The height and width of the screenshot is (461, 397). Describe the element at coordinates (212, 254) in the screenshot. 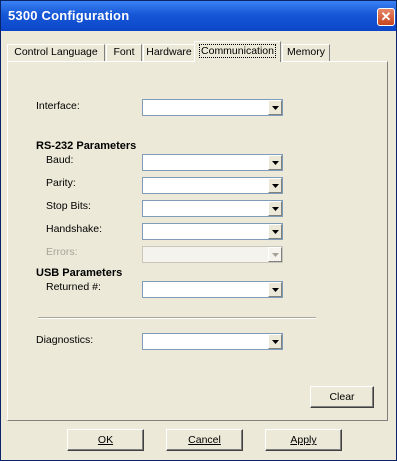

I see `errors-select` at that location.